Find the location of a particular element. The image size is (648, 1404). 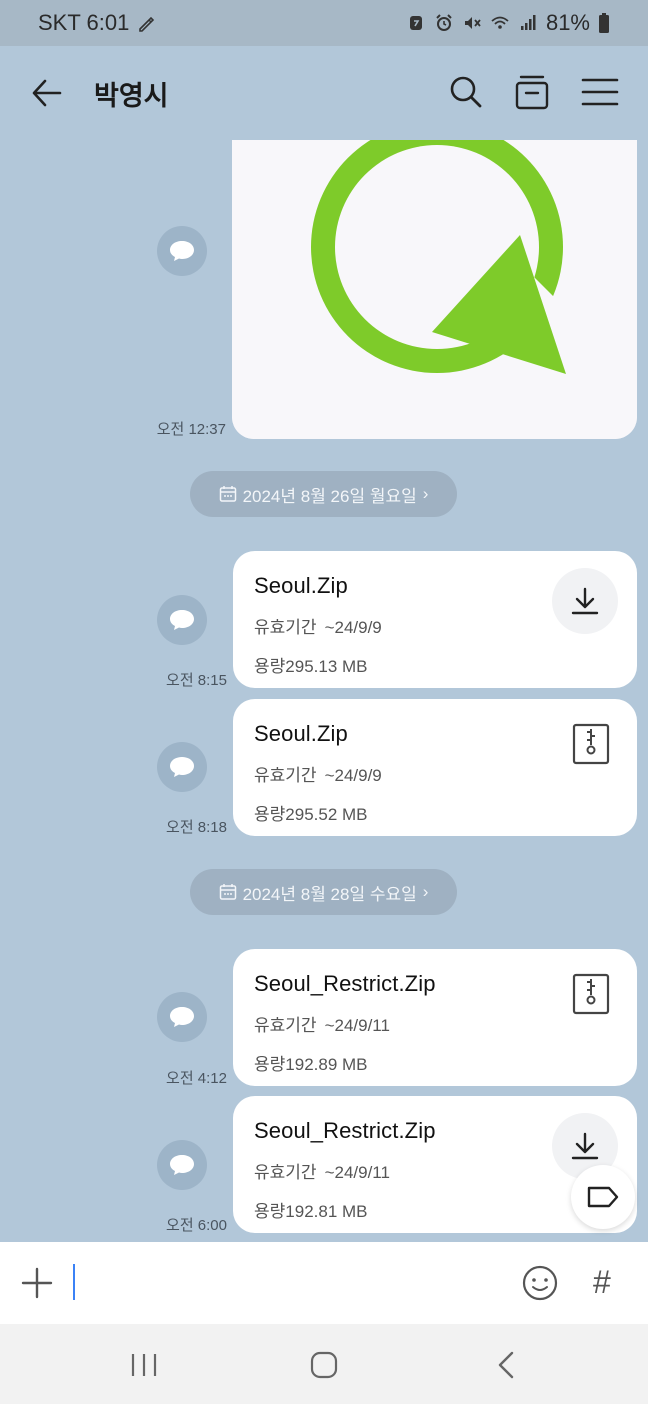

system-nav-bar is located at coordinates (324, 1364).